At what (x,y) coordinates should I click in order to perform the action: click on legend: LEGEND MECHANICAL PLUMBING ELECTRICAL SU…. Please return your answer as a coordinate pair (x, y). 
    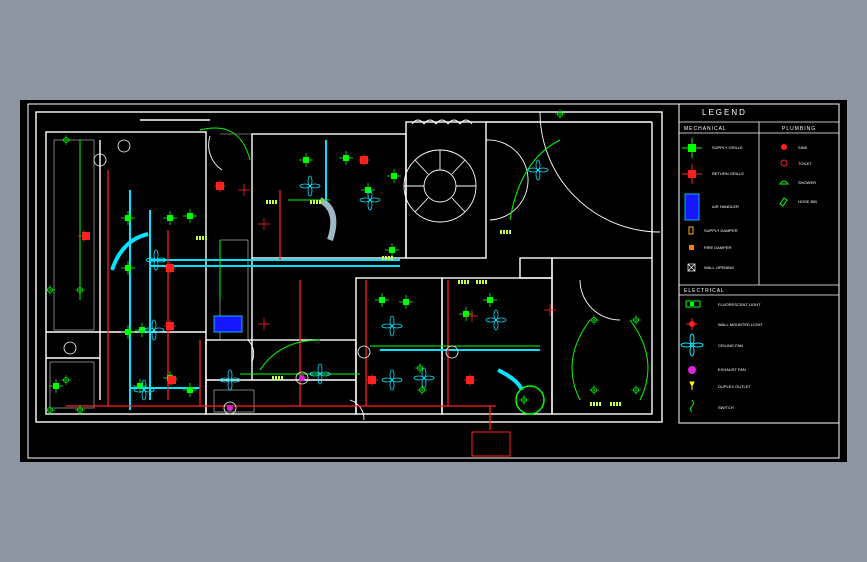
    Looking at the image, I should click on (759, 263).